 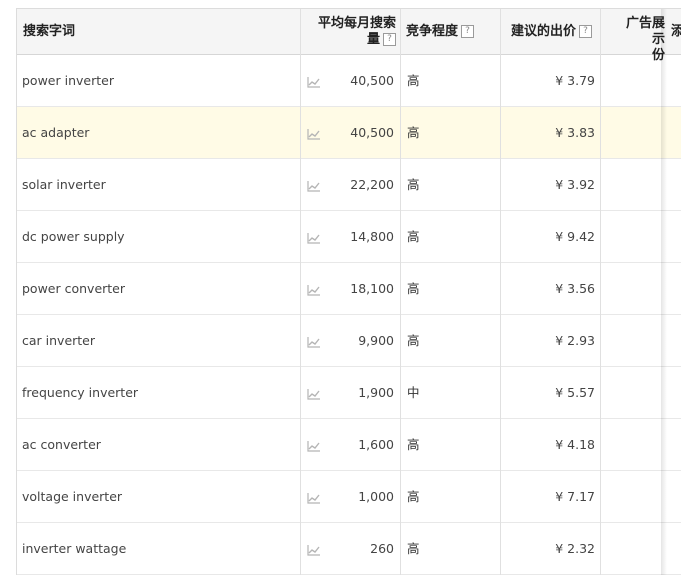 I want to click on keyword-cell: voltage inverter, so click(x=72, y=496).